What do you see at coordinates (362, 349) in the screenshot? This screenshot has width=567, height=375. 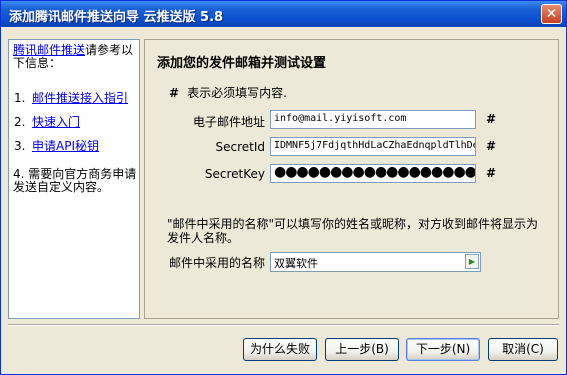 I see `back-button: 上一步(B)` at bounding box center [362, 349].